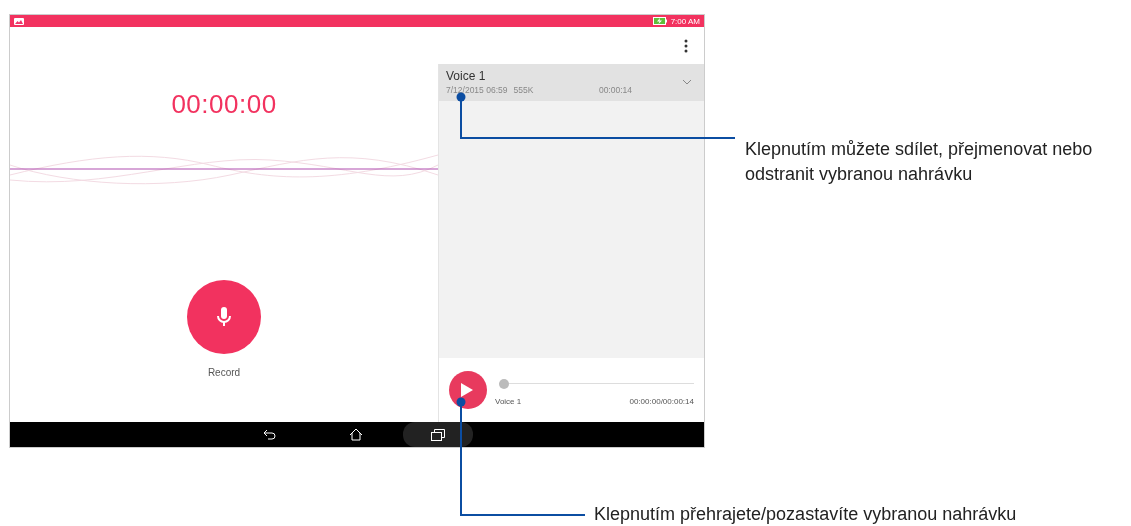 This screenshot has height=526, width=1131. I want to click on recording-timer: 00:00:00, so click(224, 104).